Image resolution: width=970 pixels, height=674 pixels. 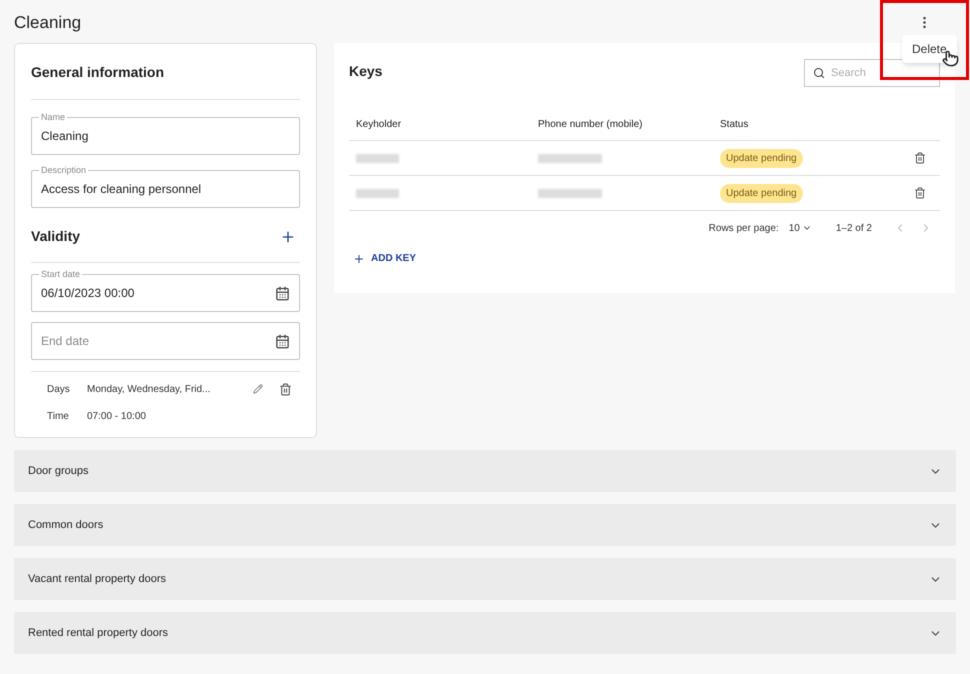 What do you see at coordinates (65, 341) in the screenshot?
I see `field-placeholder: End date` at bounding box center [65, 341].